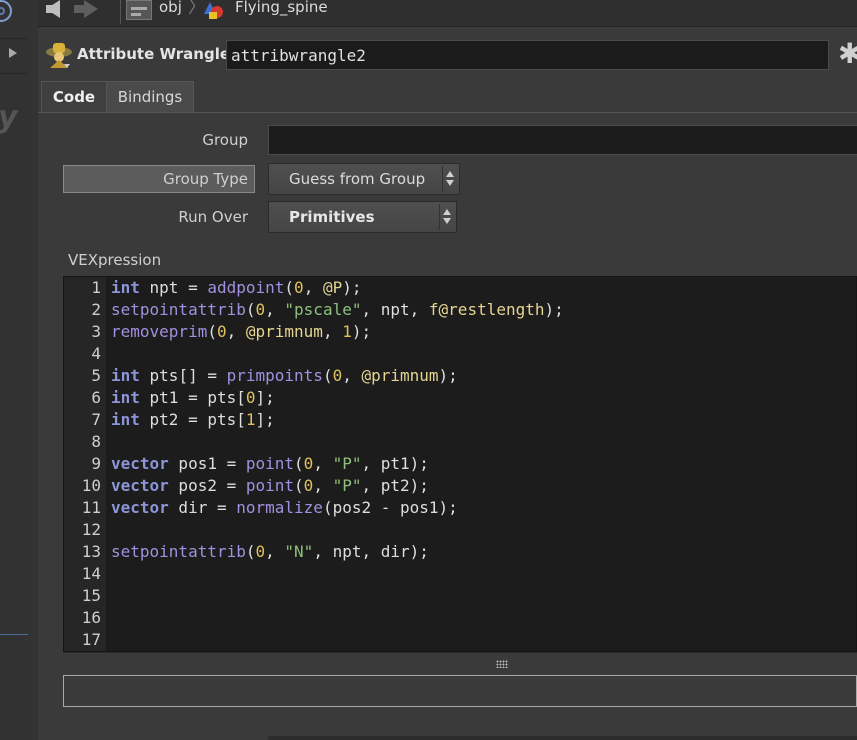 The width and height of the screenshot is (857, 740). Describe the element at coordinates (236, 287) in the screenshot. I see `code-text: int npt = addpoint(0, @P);` at that location.